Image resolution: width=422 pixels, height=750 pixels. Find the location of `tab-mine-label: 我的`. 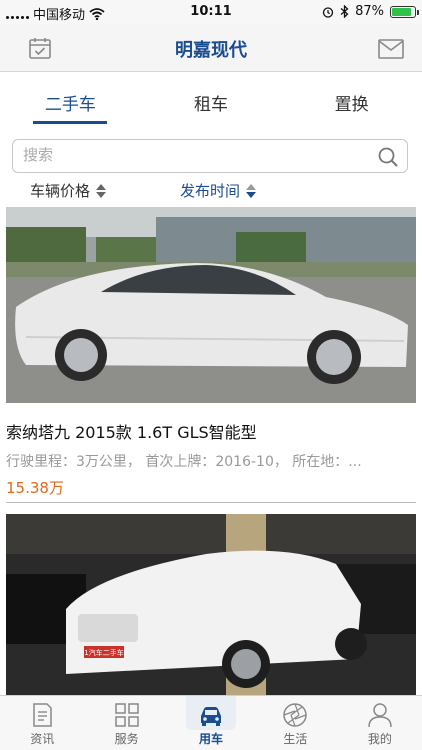

tab-mine-label: 我的 is located at coordinates (379, 739).